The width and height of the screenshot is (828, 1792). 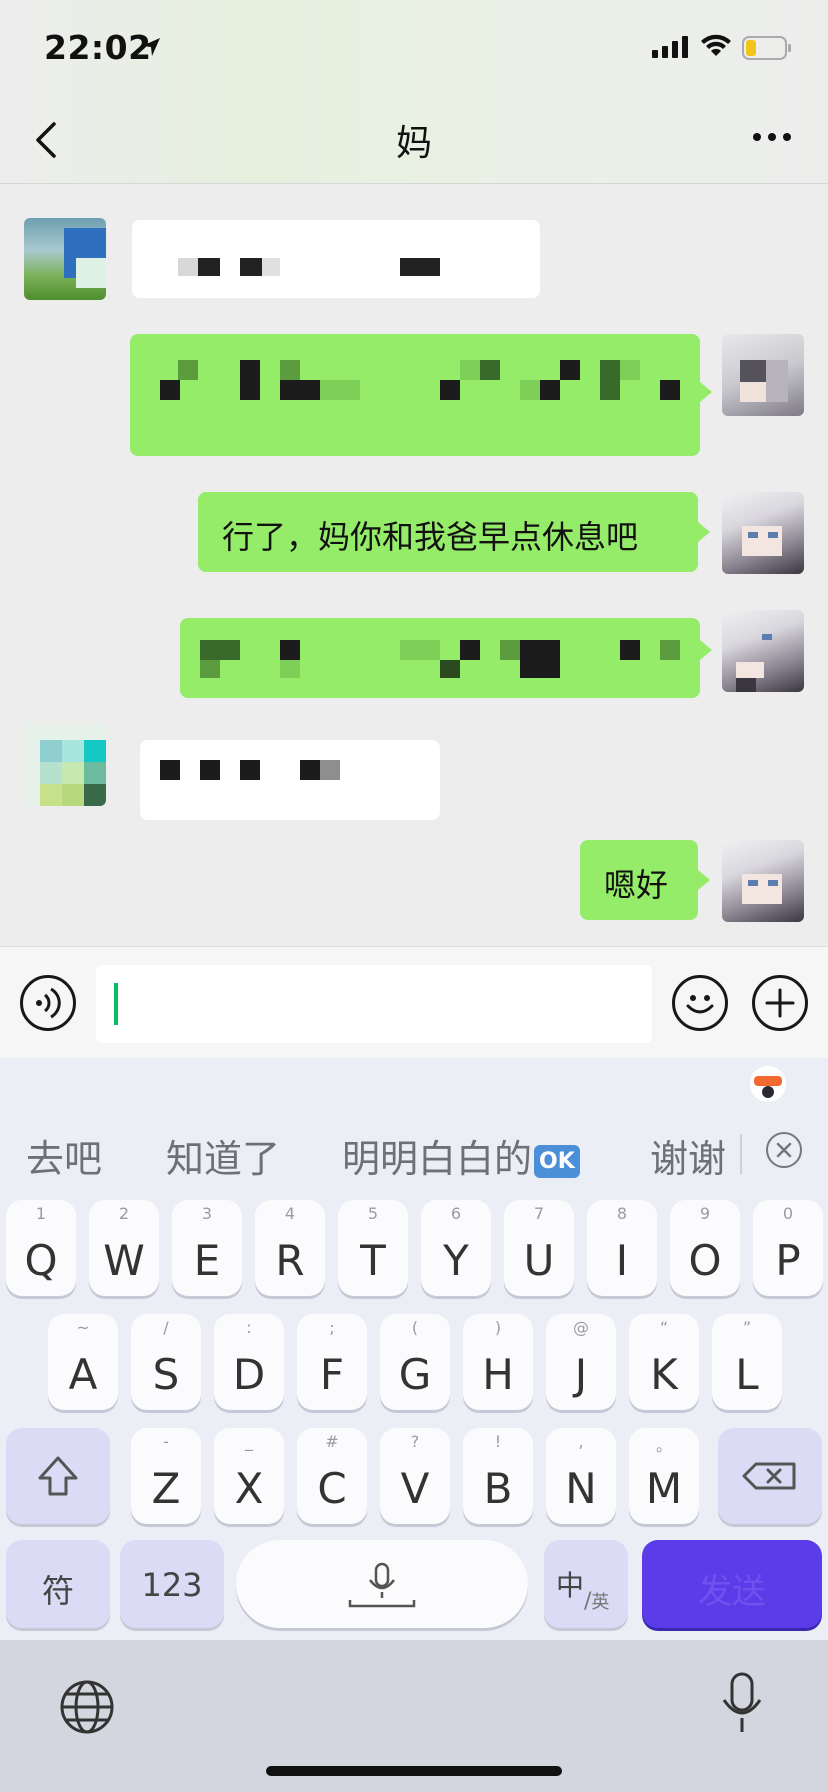 I want to click on message-bubble-sent: 行了，妈你和我爸早点休息吧, so click(x=448, y=532).